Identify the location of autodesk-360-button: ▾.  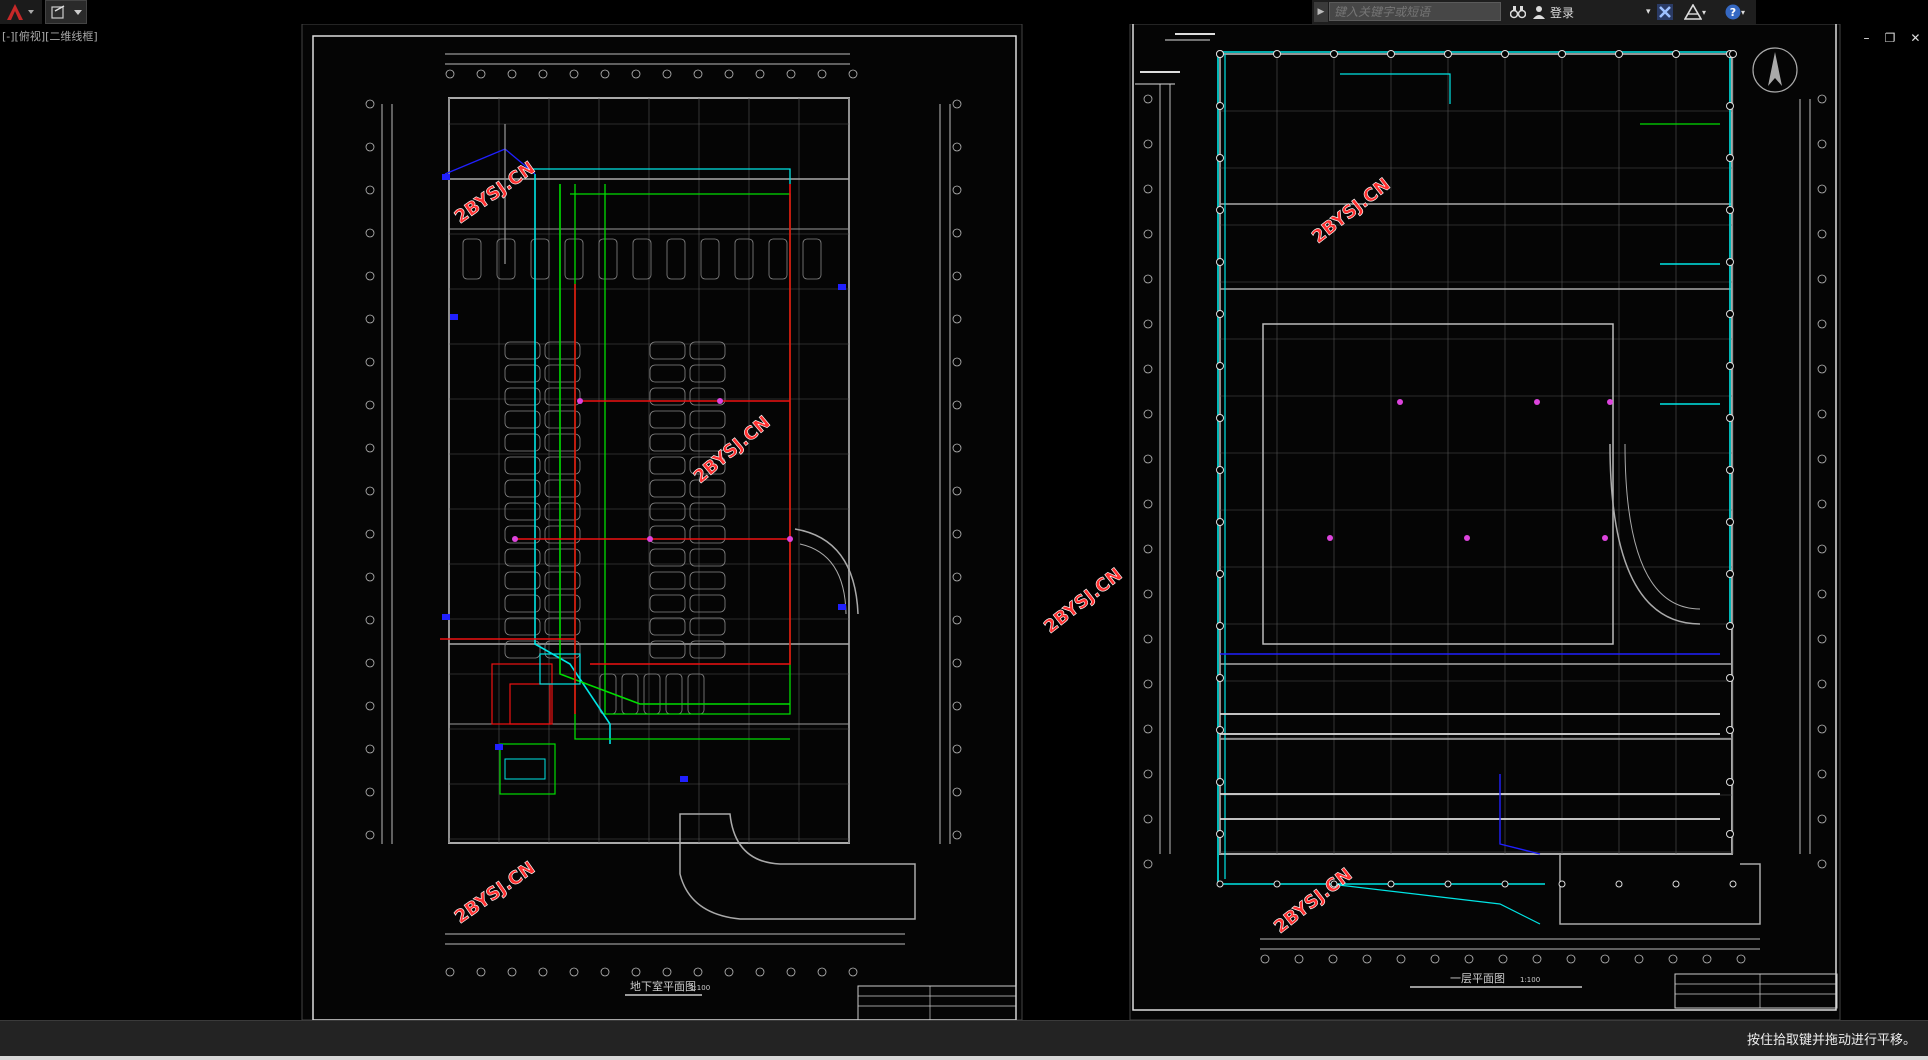
(1695, 12).